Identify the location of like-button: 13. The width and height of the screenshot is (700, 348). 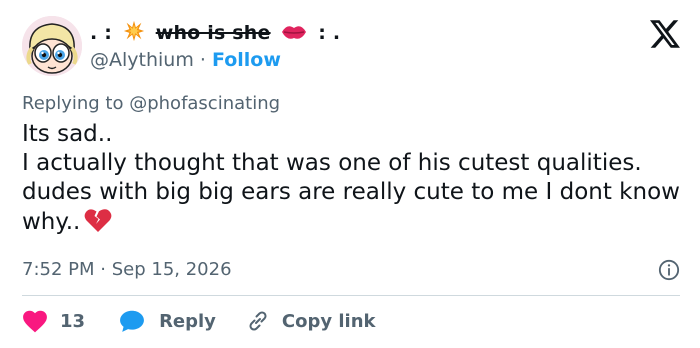
(53, 321).